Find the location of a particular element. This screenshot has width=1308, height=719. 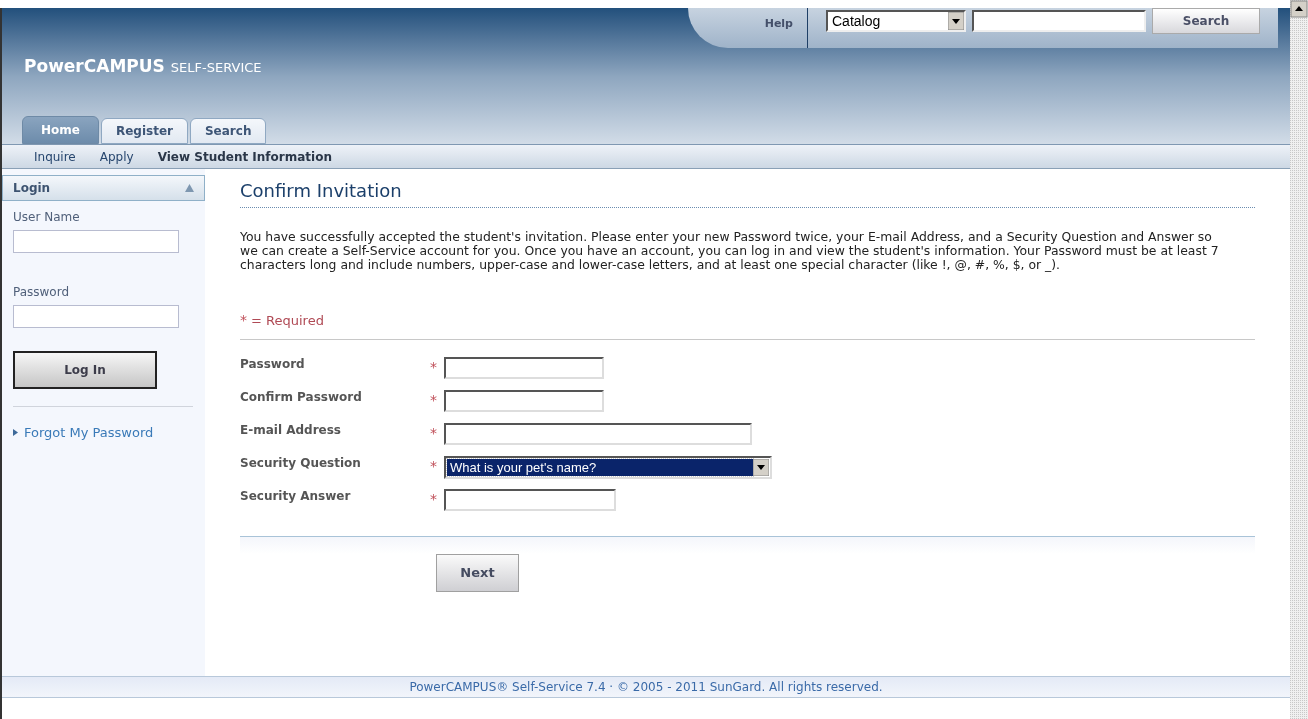

catalog-dropdown: Catalog is located at coordinates (896, 21).